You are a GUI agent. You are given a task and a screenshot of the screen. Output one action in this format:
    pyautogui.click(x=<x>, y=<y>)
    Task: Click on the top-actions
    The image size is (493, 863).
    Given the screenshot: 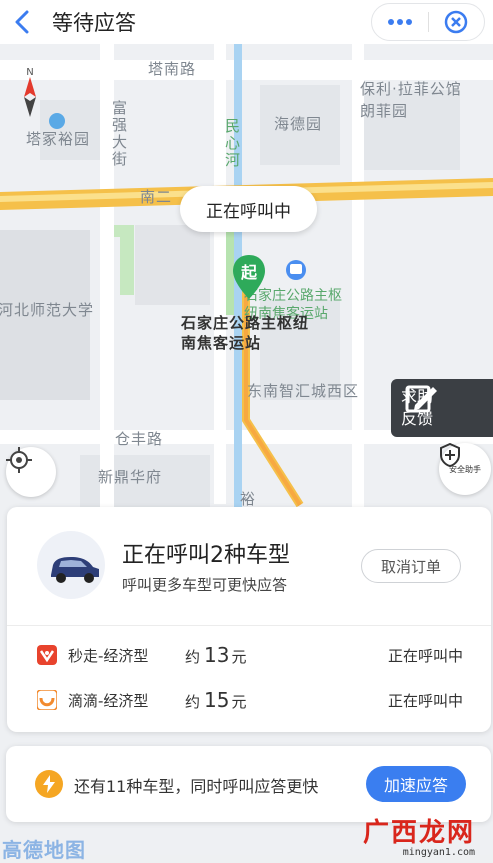 What is the action you would take?
    pyautogui.click(x=428, y=22)
    